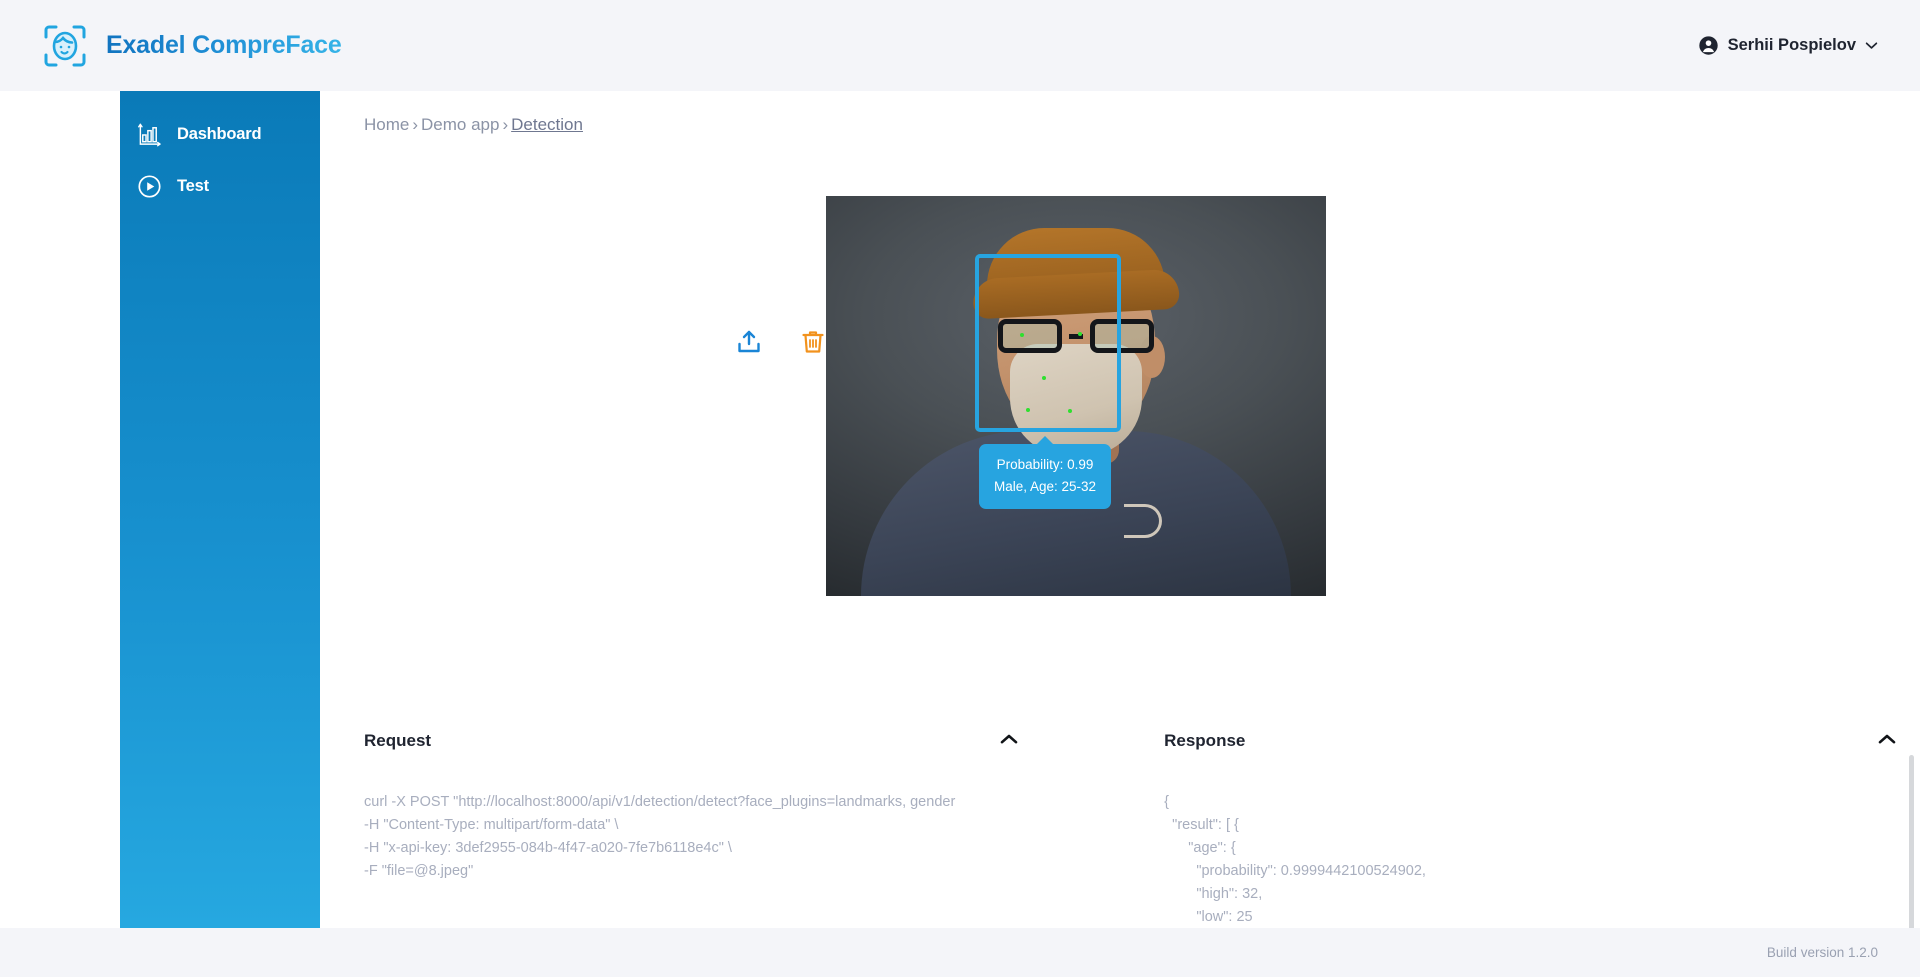 The width and height of the screenshot is (1920, 977). Describe the element at coordinates (224, 45) in the screenshot. I see `brand-name: Exadel CompreFace` at that location.